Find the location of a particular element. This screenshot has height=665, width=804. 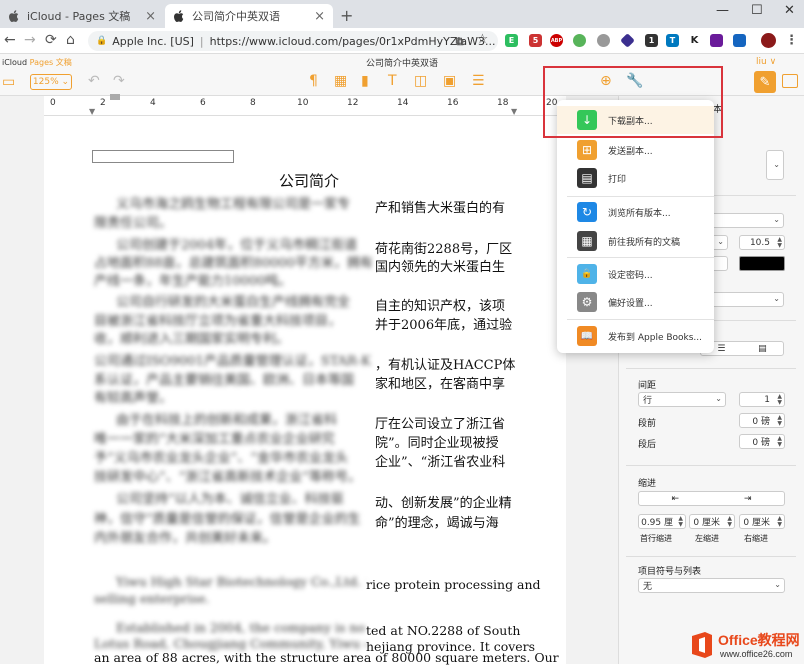

media-icon: ▣ is located at coordinates (449, 81).